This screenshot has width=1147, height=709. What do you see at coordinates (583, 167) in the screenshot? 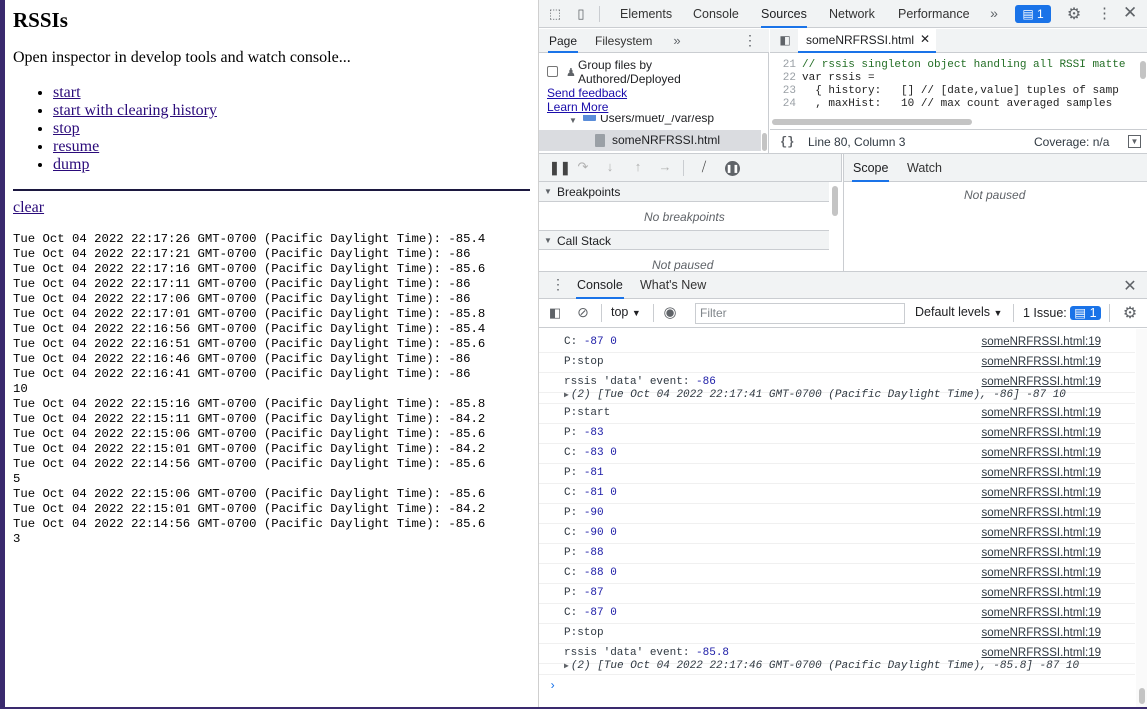
I see `step-over-icon: ↷` at bounding box center [583, 167].